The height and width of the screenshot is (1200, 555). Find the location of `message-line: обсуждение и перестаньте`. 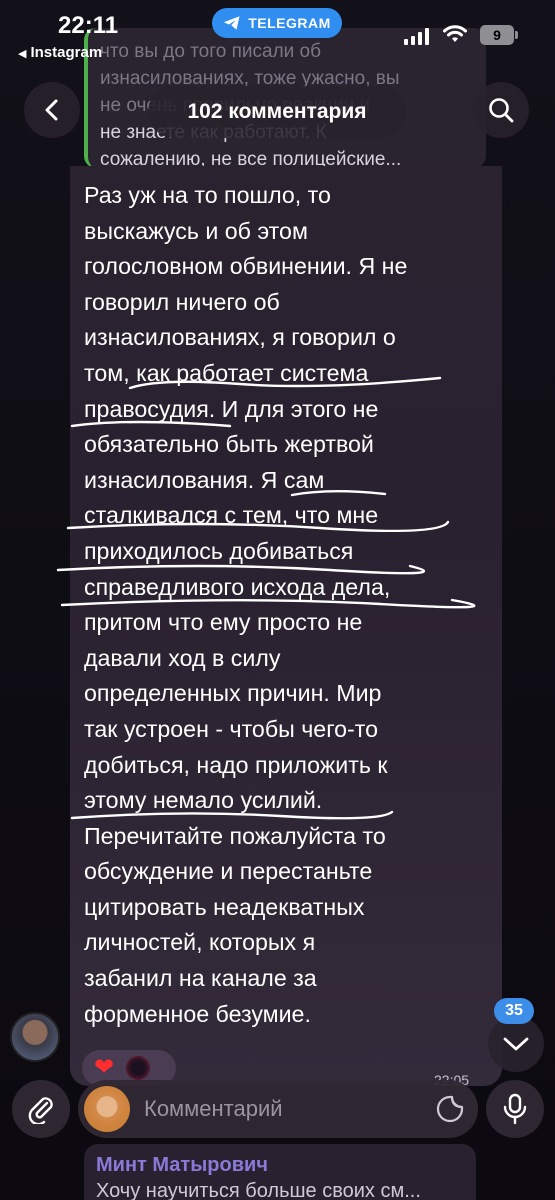

message-line: обсуждение и перестаньте is located at coordinates (228, 871).